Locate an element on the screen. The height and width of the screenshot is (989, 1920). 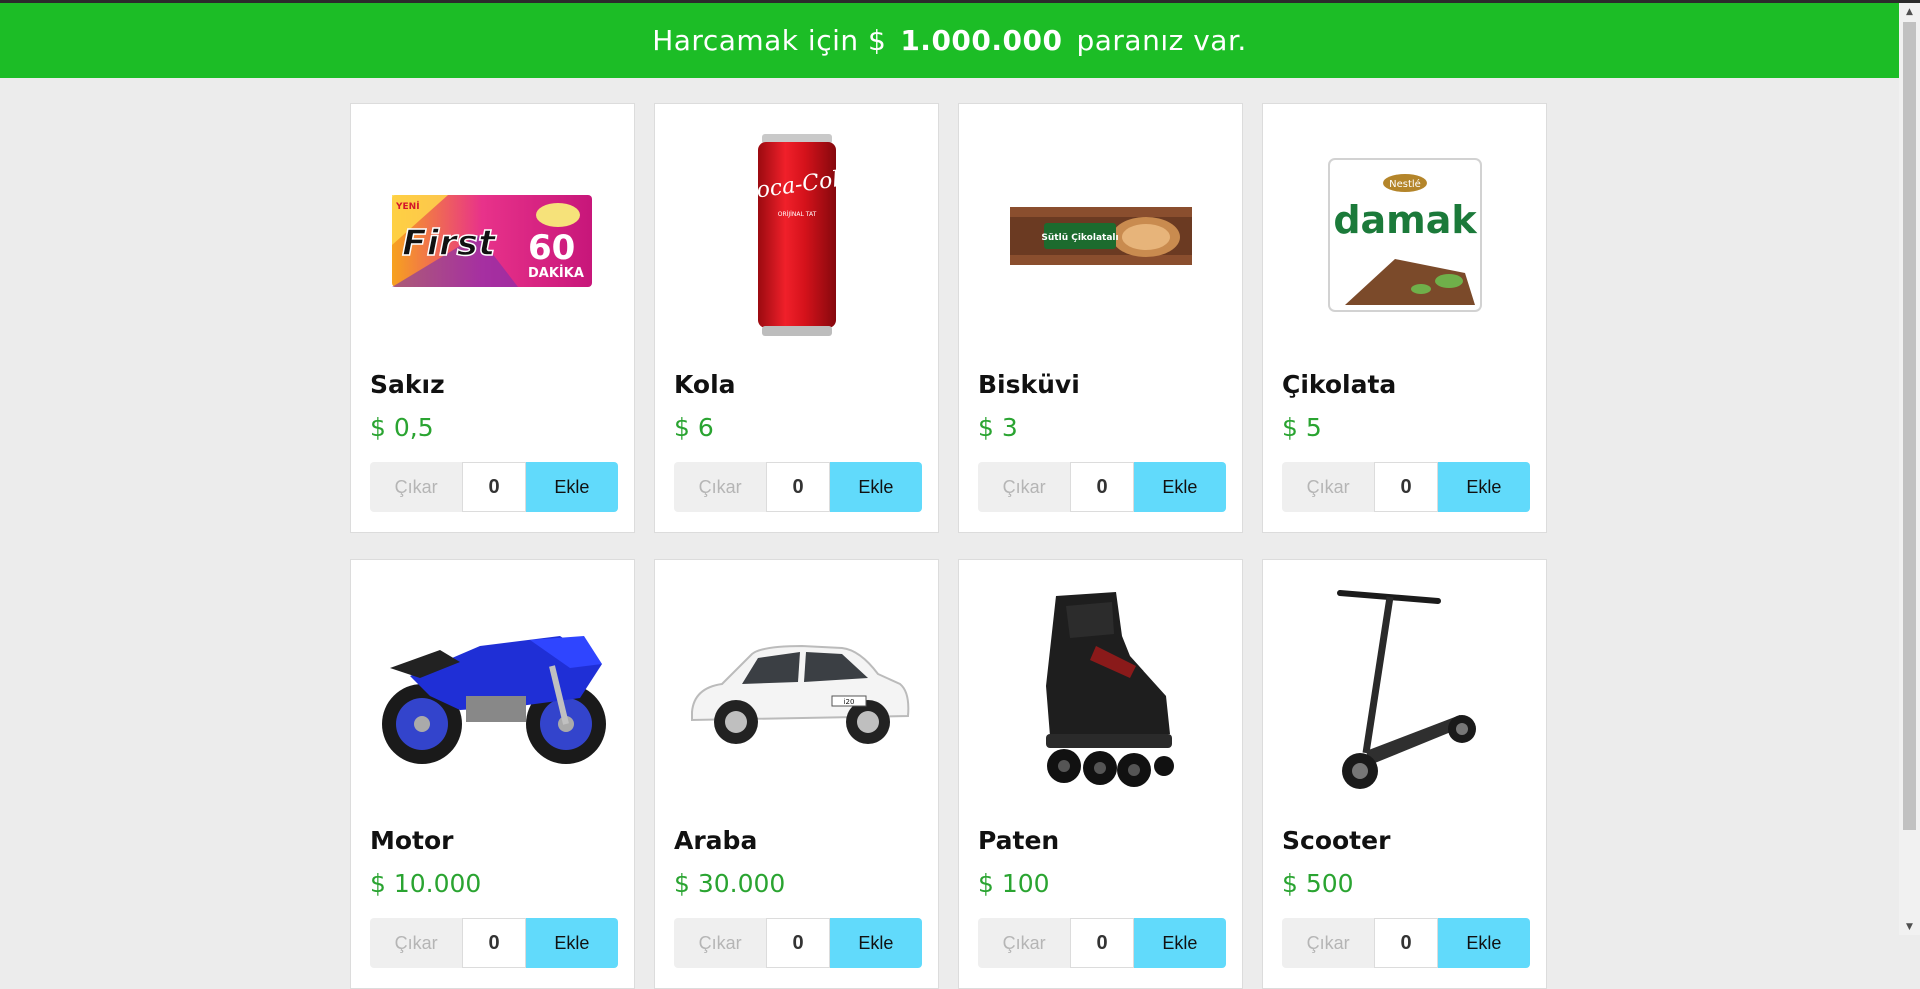
svg-text: First is located at coordinates (449, 243).